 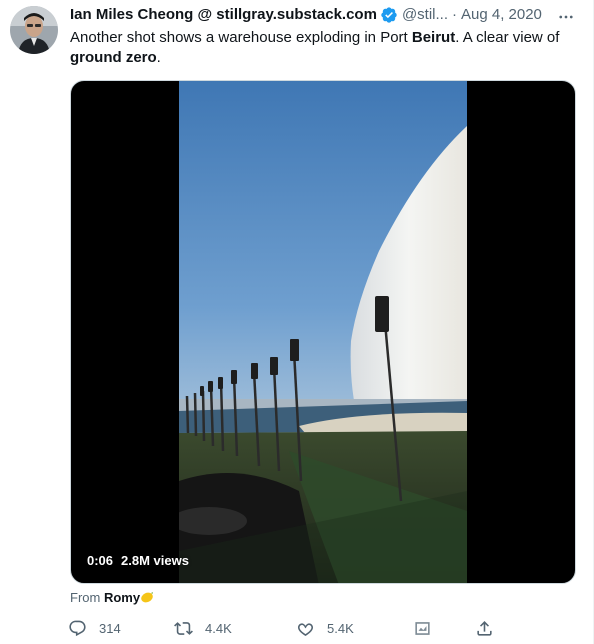 What do you see at coordinates (507, 37) in the screenshot?
I see `tweet-text-part: . A clear view of` at bounding box center [507, 37].